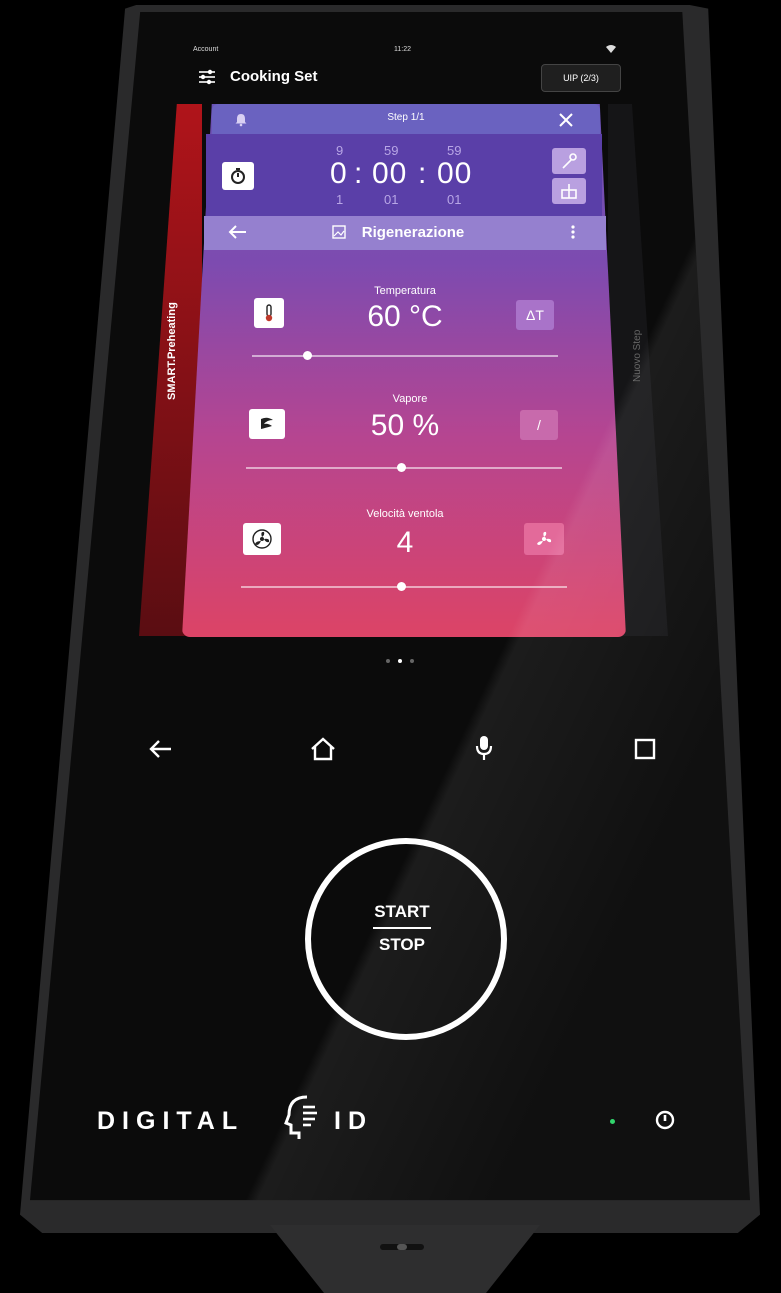  What do you see at coordinates (454, 174) in the screenshot?
I see `timer-seconds: 00` at bounding box center [454, 174].